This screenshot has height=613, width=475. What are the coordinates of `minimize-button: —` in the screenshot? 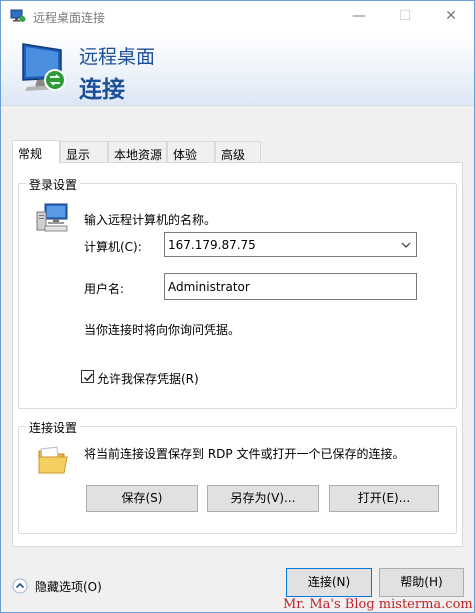 It's located at (359, 16).